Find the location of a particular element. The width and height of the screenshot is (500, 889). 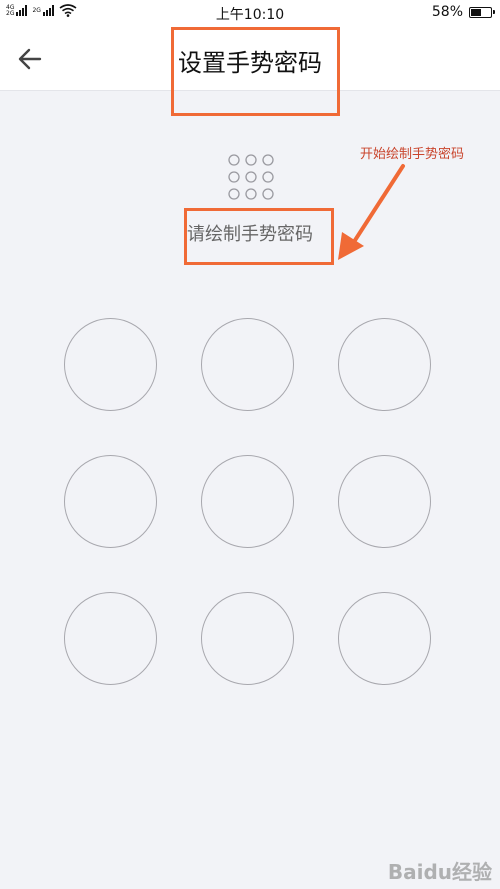

annotation-box-hint is located at coordinates (259, 236).